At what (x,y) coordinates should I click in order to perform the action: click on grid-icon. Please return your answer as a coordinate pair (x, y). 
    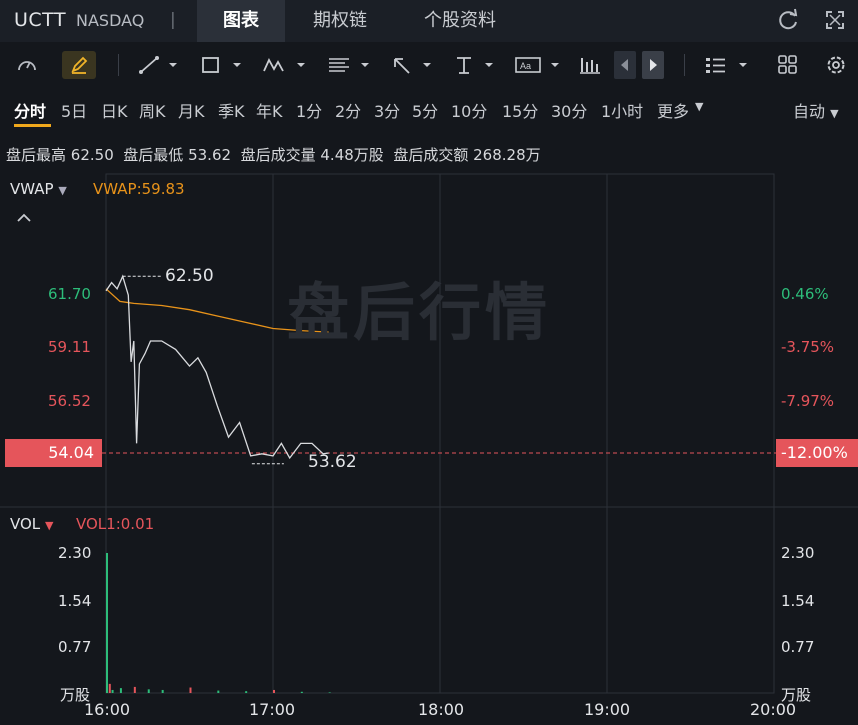
    Looking at the image, I should click on (788, 65).